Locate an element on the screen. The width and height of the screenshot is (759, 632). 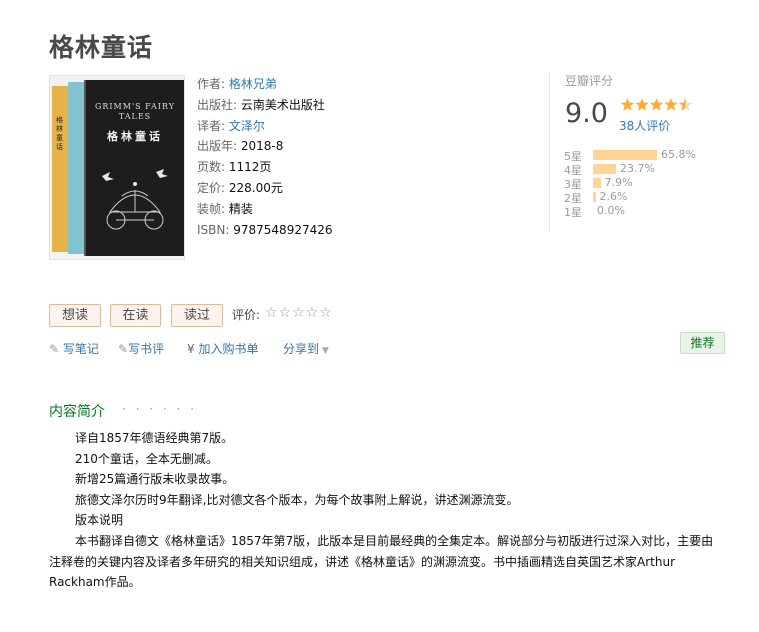
intro-paragraph: 新增25篇通行版未收录故事。 is located at coordinates (155, 479).